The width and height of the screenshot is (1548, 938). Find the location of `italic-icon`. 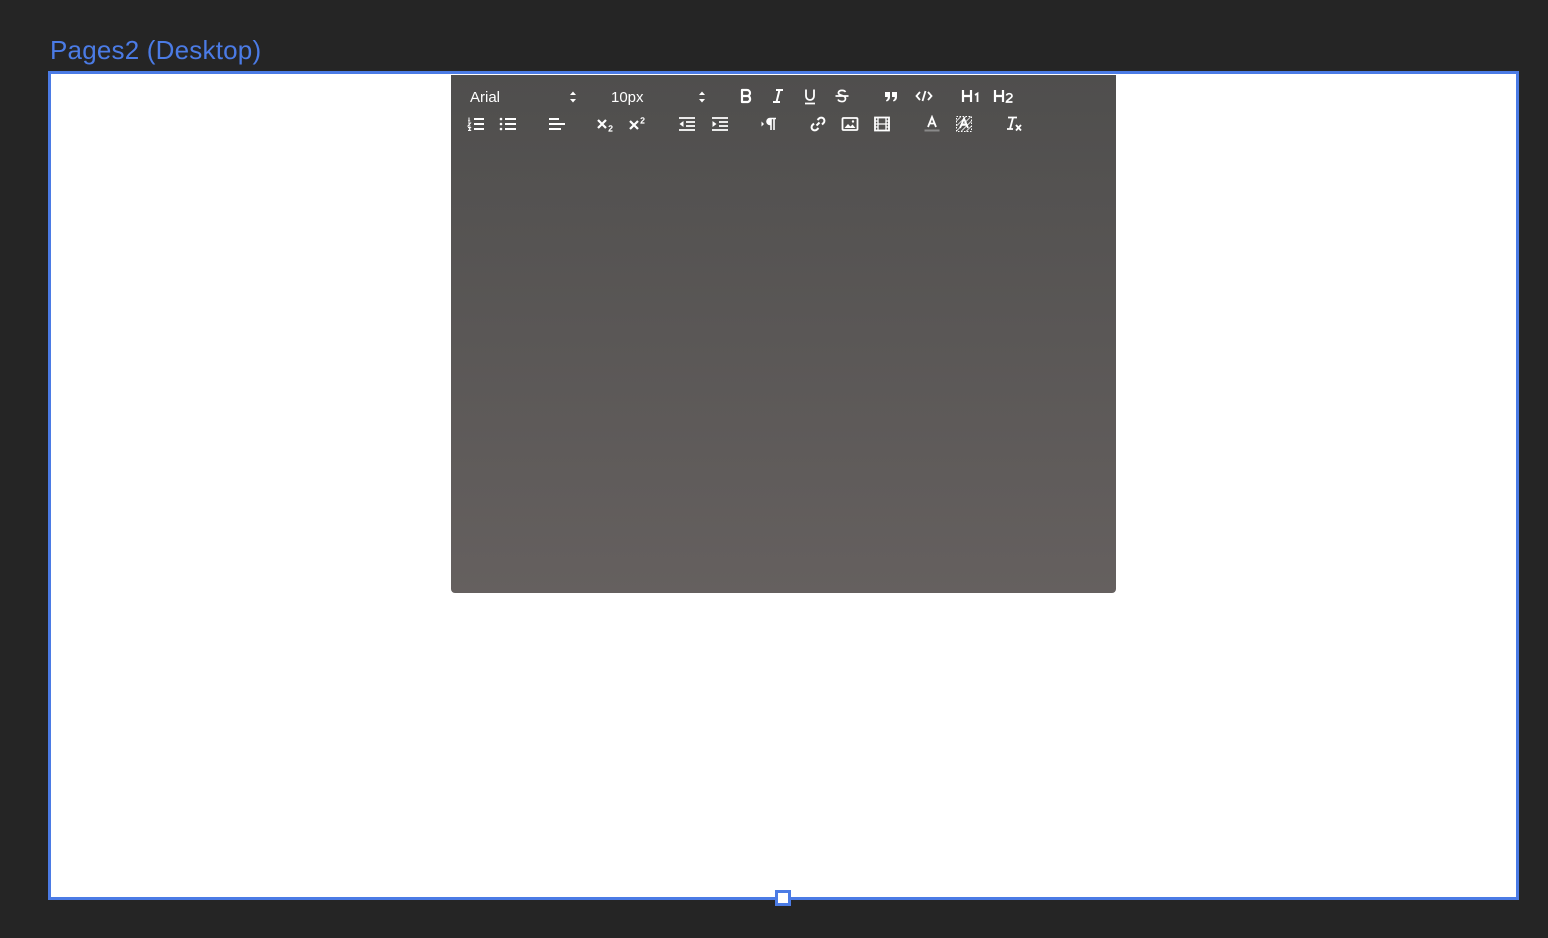

italic-icon is located at coordinates (778, 96).